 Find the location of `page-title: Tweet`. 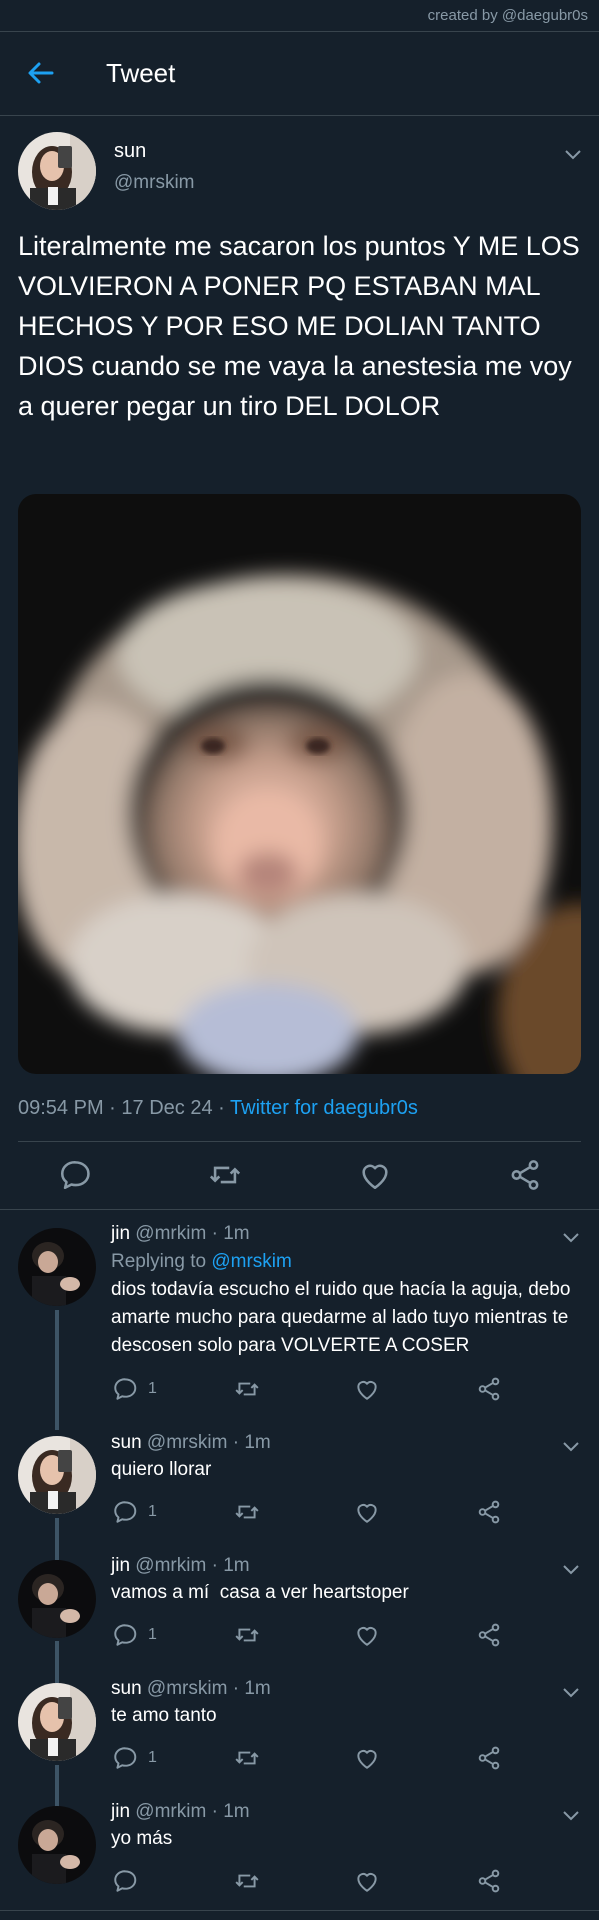

page-title: Tweet is located at coordinates (141, 73).